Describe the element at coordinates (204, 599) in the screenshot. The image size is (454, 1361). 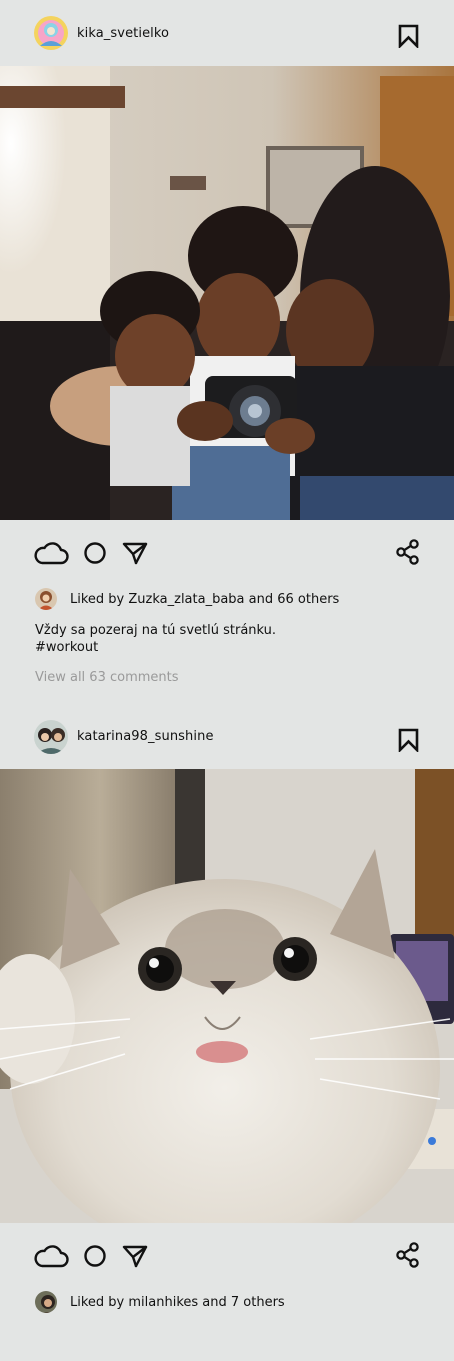
I see `liked-by-text: Liked by Zuzka_zlata_baba and 66 others` at that location.